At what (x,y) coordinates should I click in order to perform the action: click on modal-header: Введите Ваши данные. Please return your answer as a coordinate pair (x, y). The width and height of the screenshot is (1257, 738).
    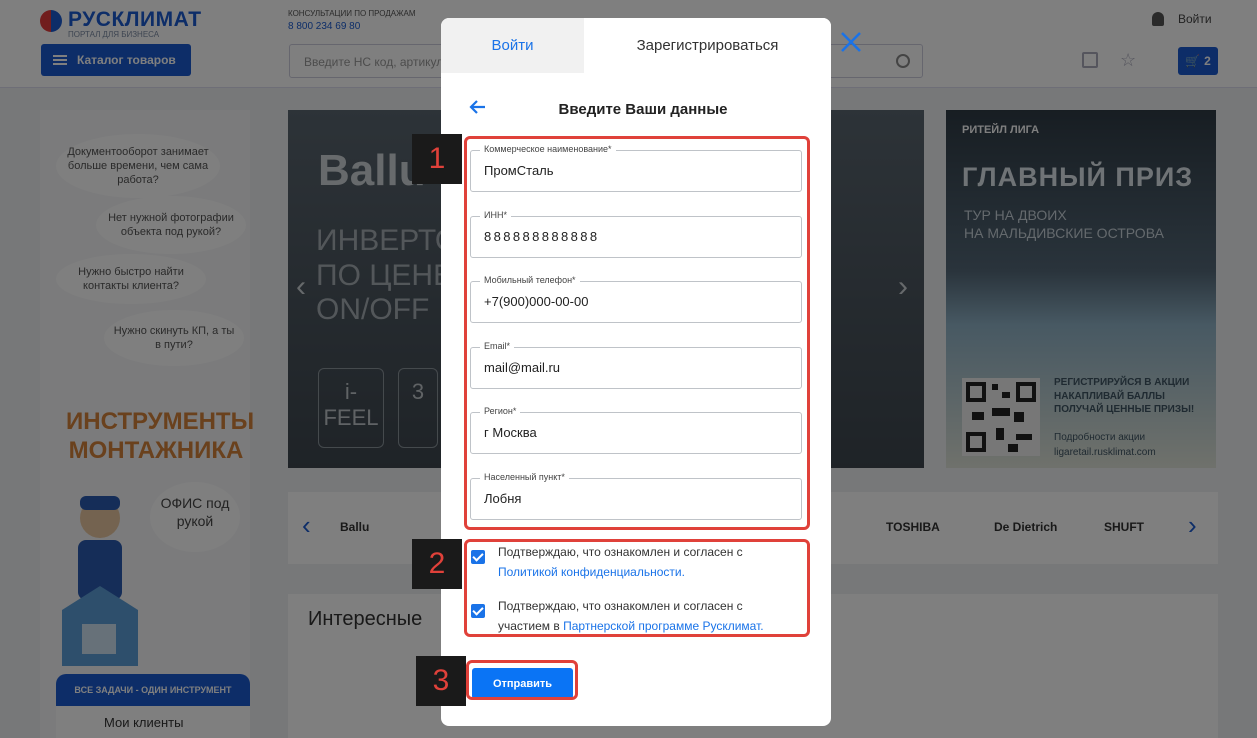
    Looking at the image, I should click on (636, 110).